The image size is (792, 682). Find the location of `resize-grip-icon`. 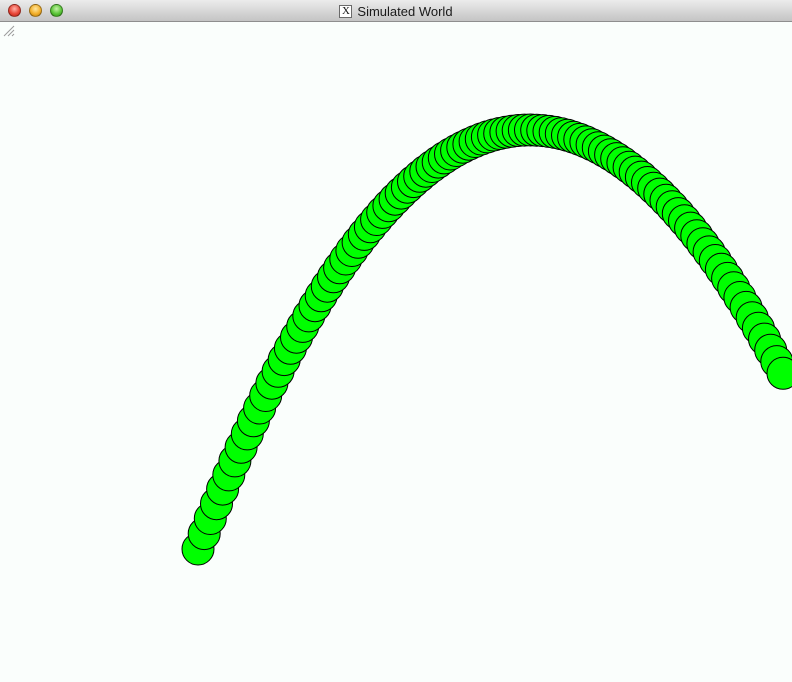

resize-grip-icon is located at coordinates (7, 29).